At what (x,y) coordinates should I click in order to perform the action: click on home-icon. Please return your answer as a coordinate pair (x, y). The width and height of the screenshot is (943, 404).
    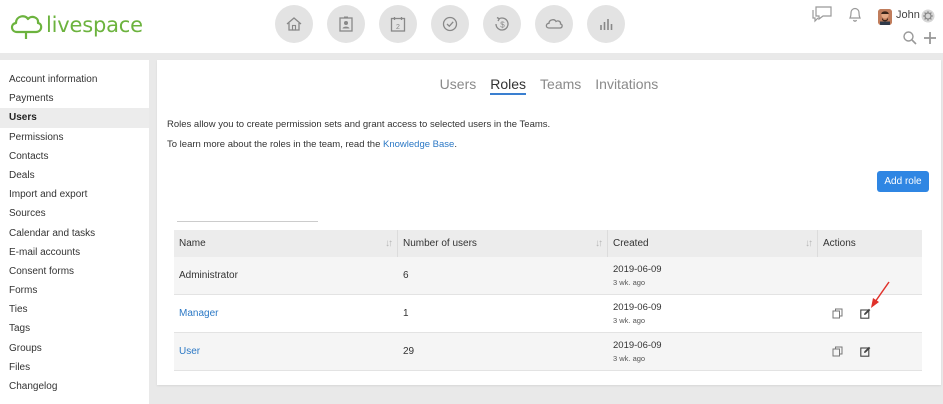
    Looking at the image, I should click on (294, 24).